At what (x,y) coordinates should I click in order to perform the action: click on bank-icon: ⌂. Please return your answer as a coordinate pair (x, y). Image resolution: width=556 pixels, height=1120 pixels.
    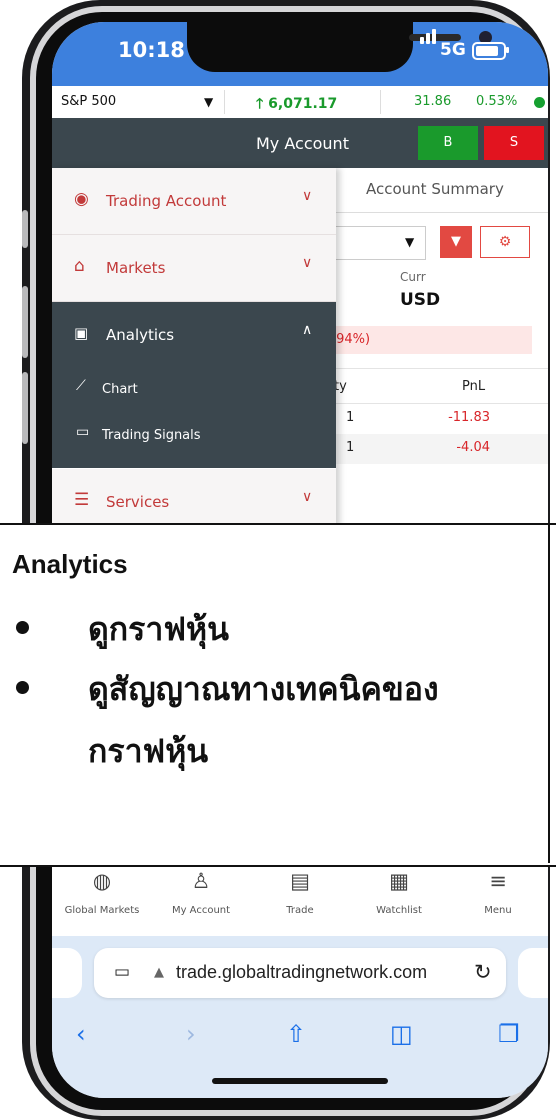
    Looking at the image, I should click on (79, 266).